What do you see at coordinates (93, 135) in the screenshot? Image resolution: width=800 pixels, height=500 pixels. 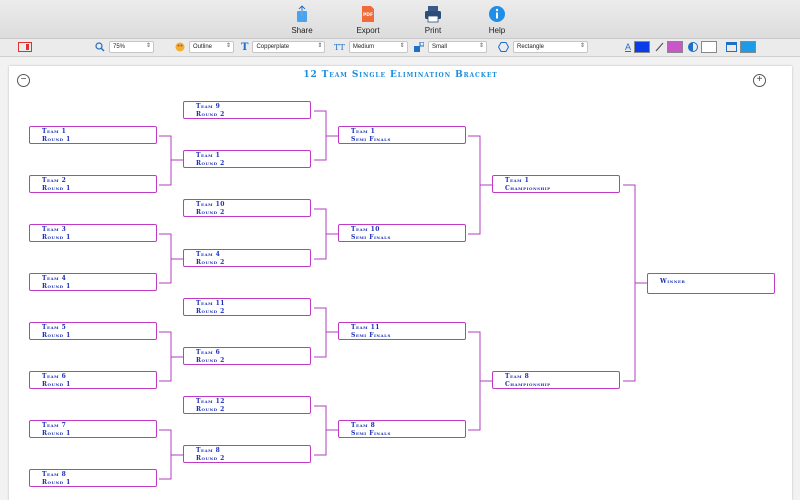 I see `round1-team-box: Team 1 Round 1` at bounding box center [93, 135].